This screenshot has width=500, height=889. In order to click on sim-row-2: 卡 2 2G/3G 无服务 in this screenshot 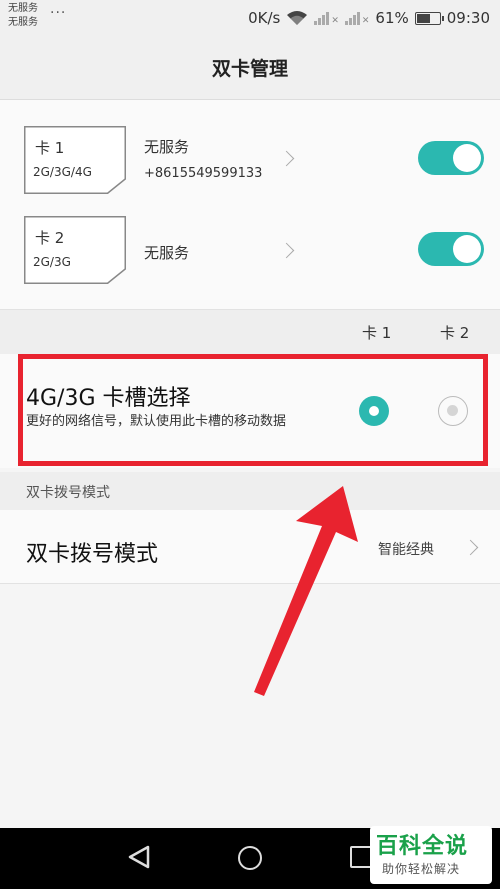, I will do `click(250, 248)`.